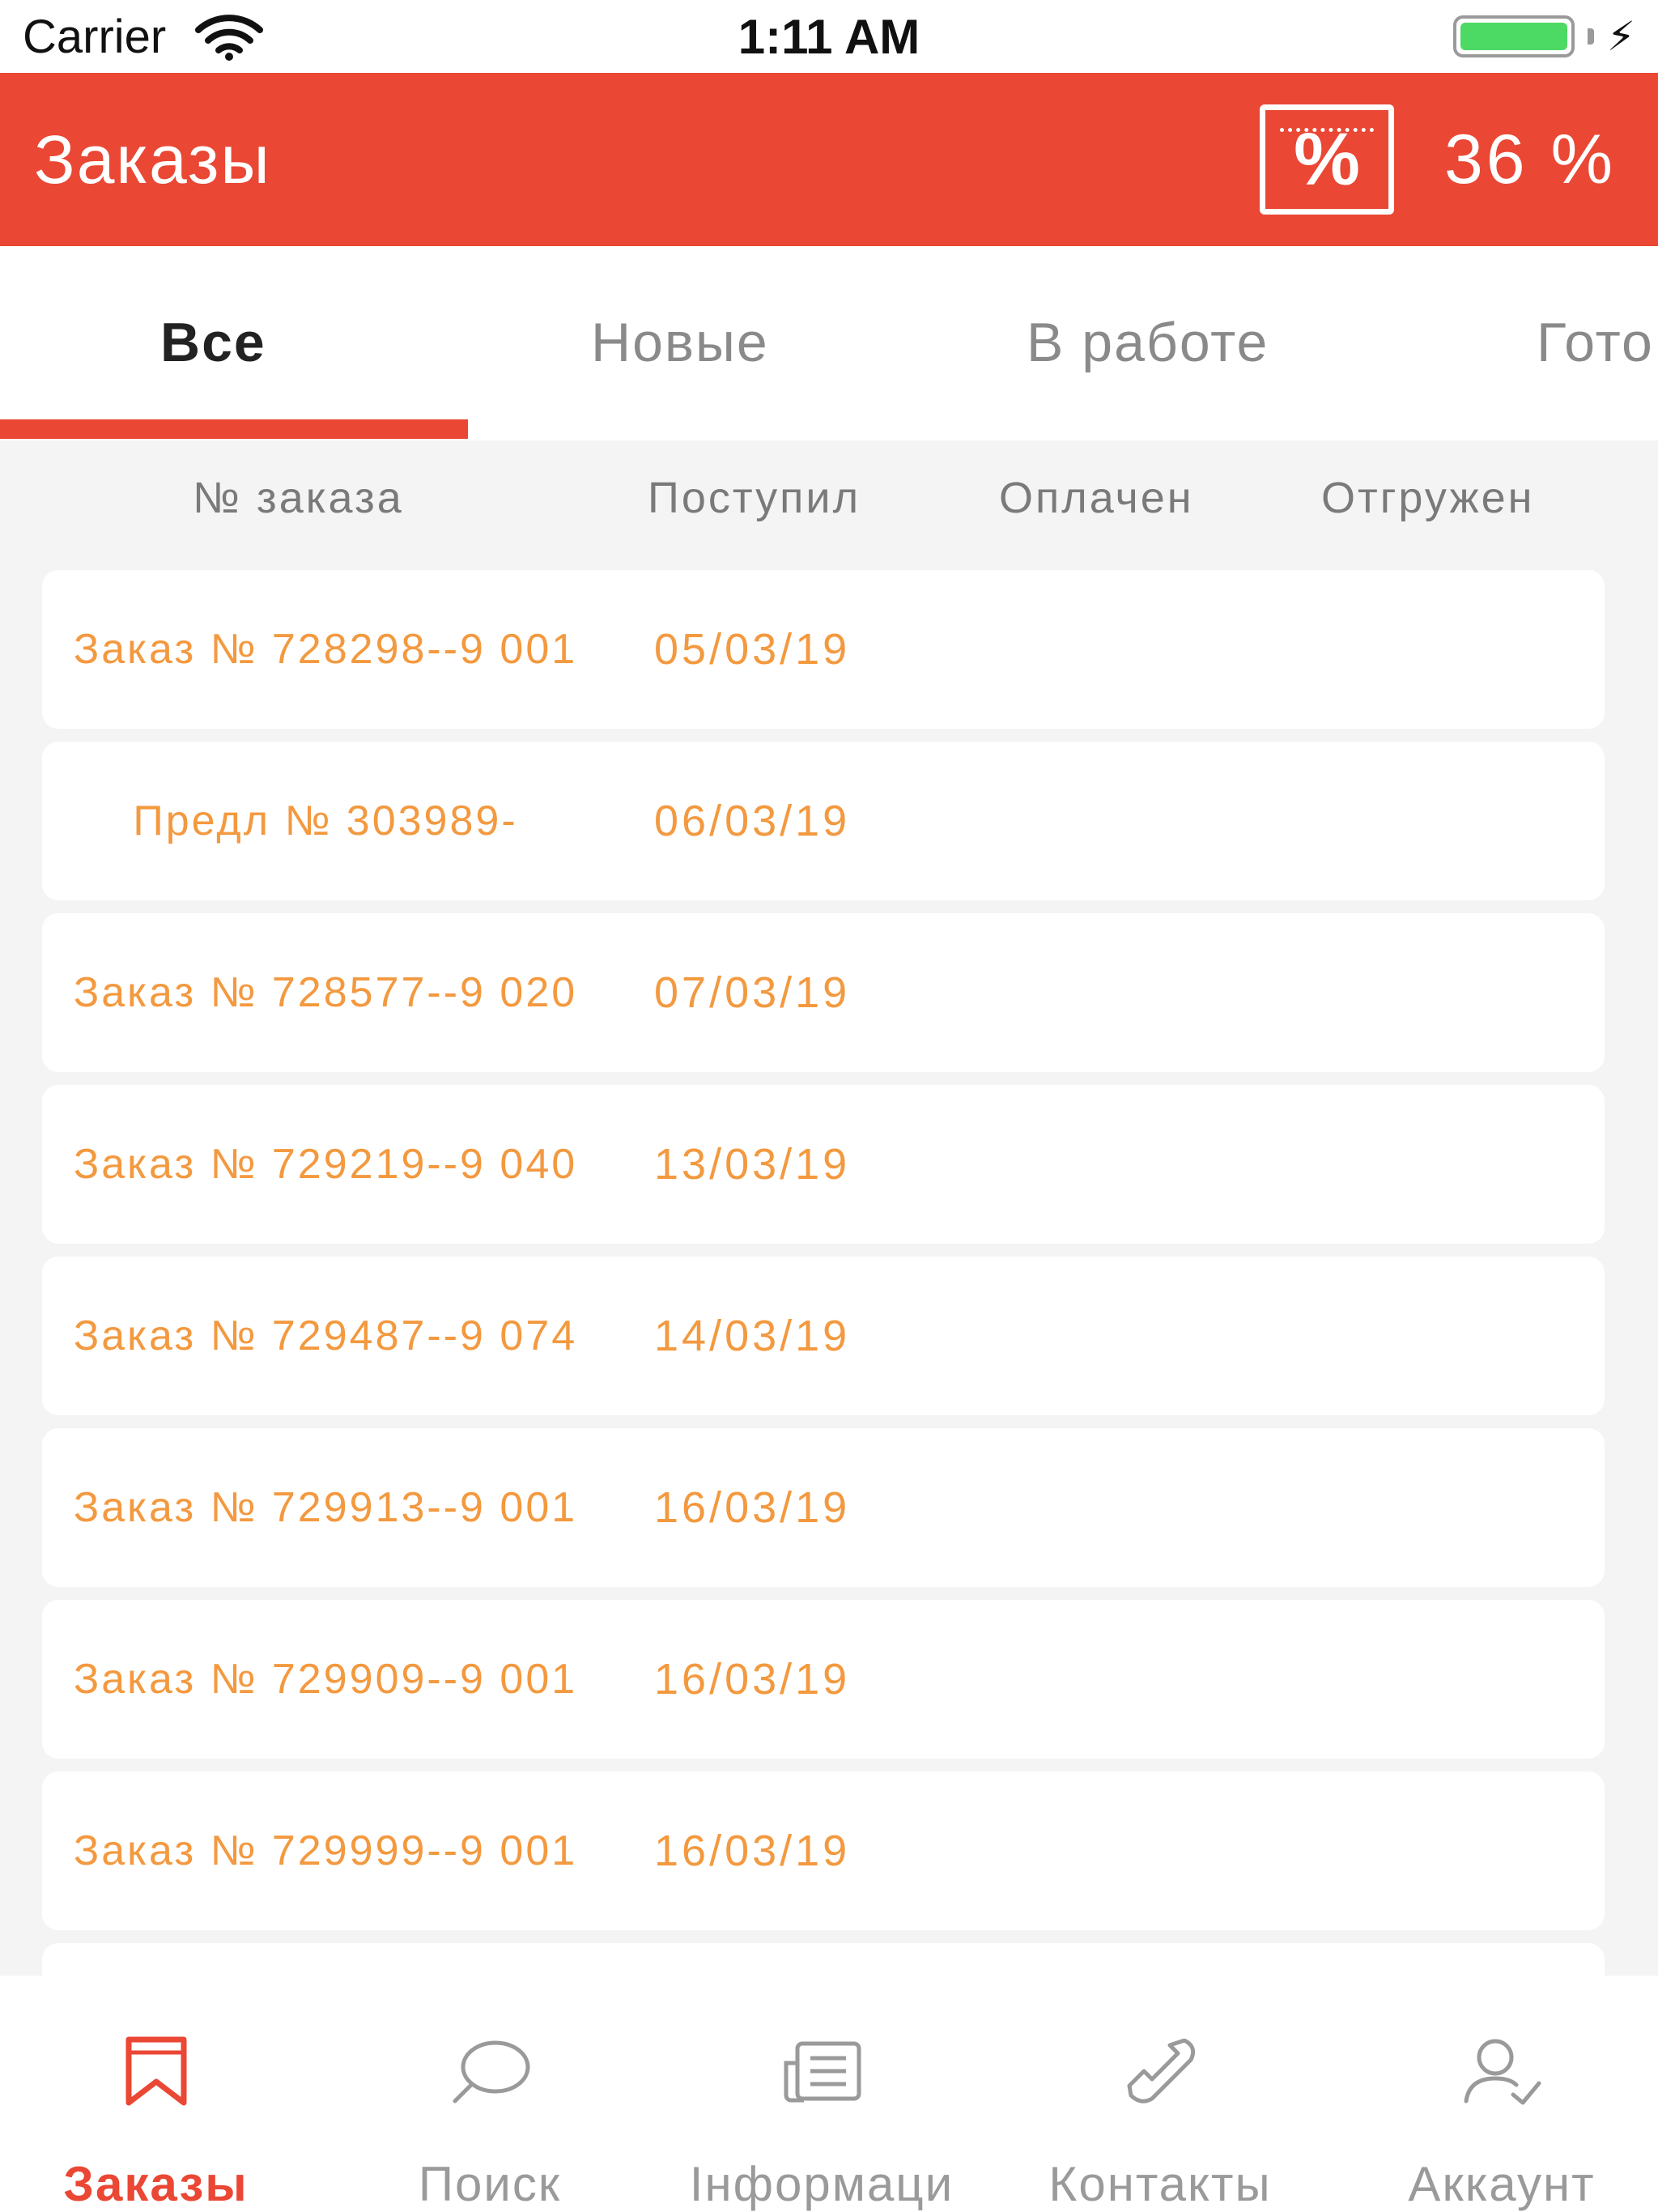  I want to click on order-date: 05/03/19, so click(752, 649).